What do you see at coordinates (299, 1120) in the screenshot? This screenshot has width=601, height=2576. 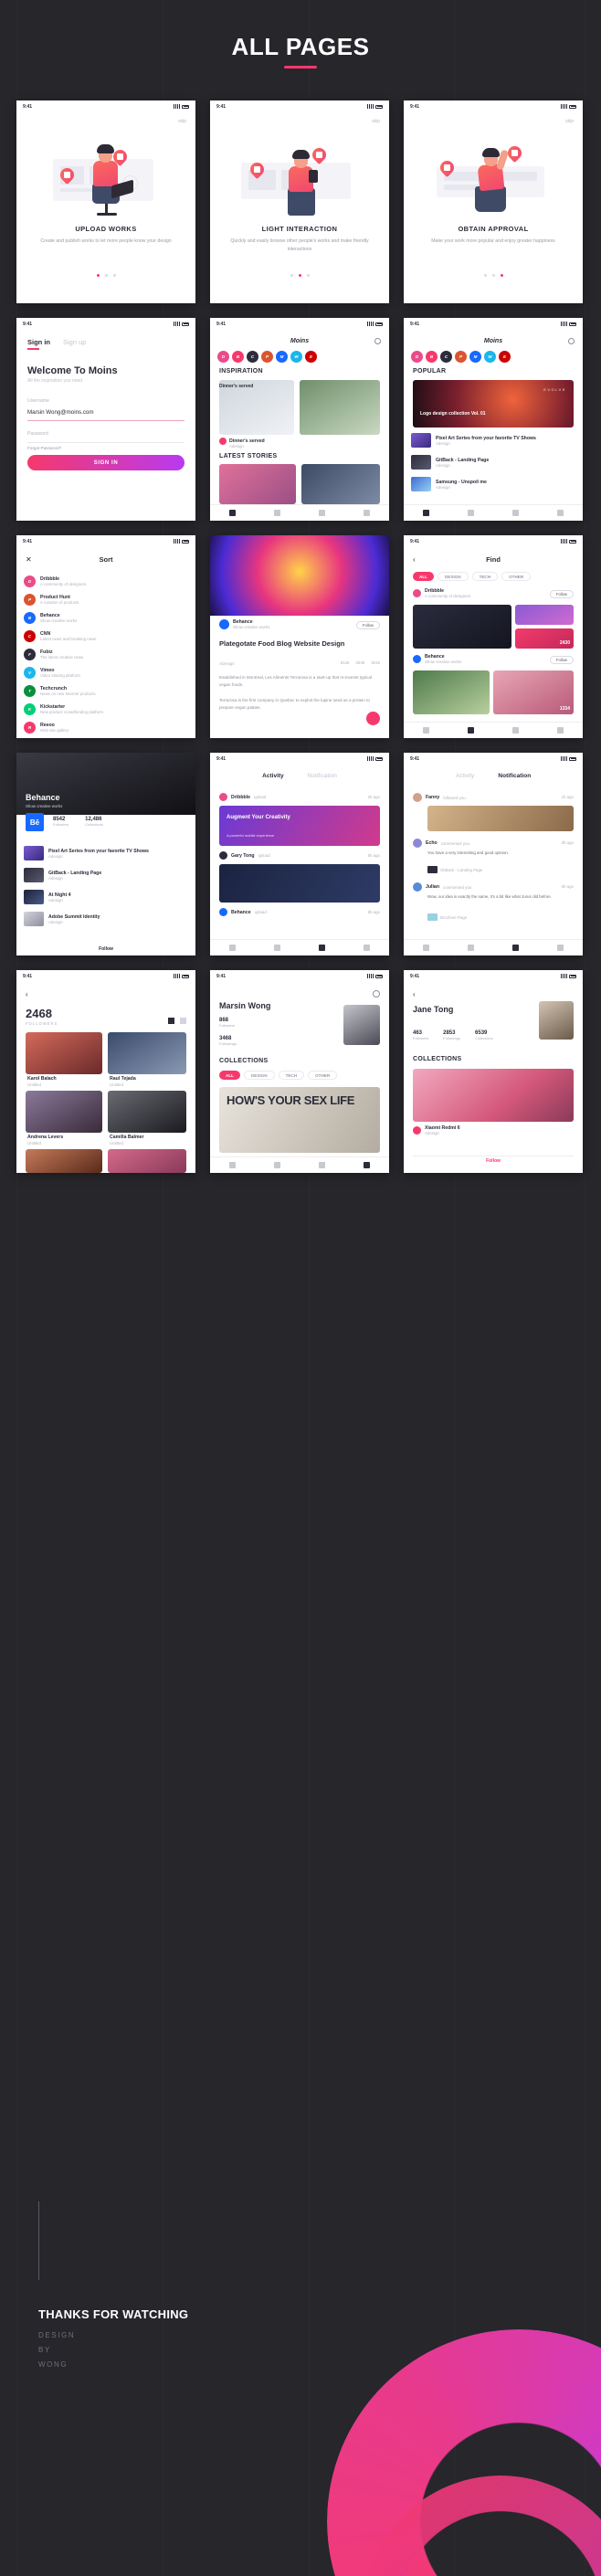 I see `featured-collection-image: HOW'S YOUR SEX LIFE` at bounding box center [299, 1120].